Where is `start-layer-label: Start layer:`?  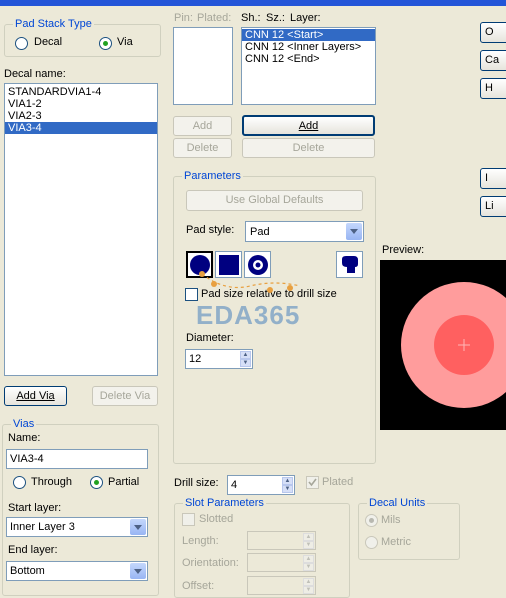 start-layer-label: Start layer: is located at coordinates (35, 508).